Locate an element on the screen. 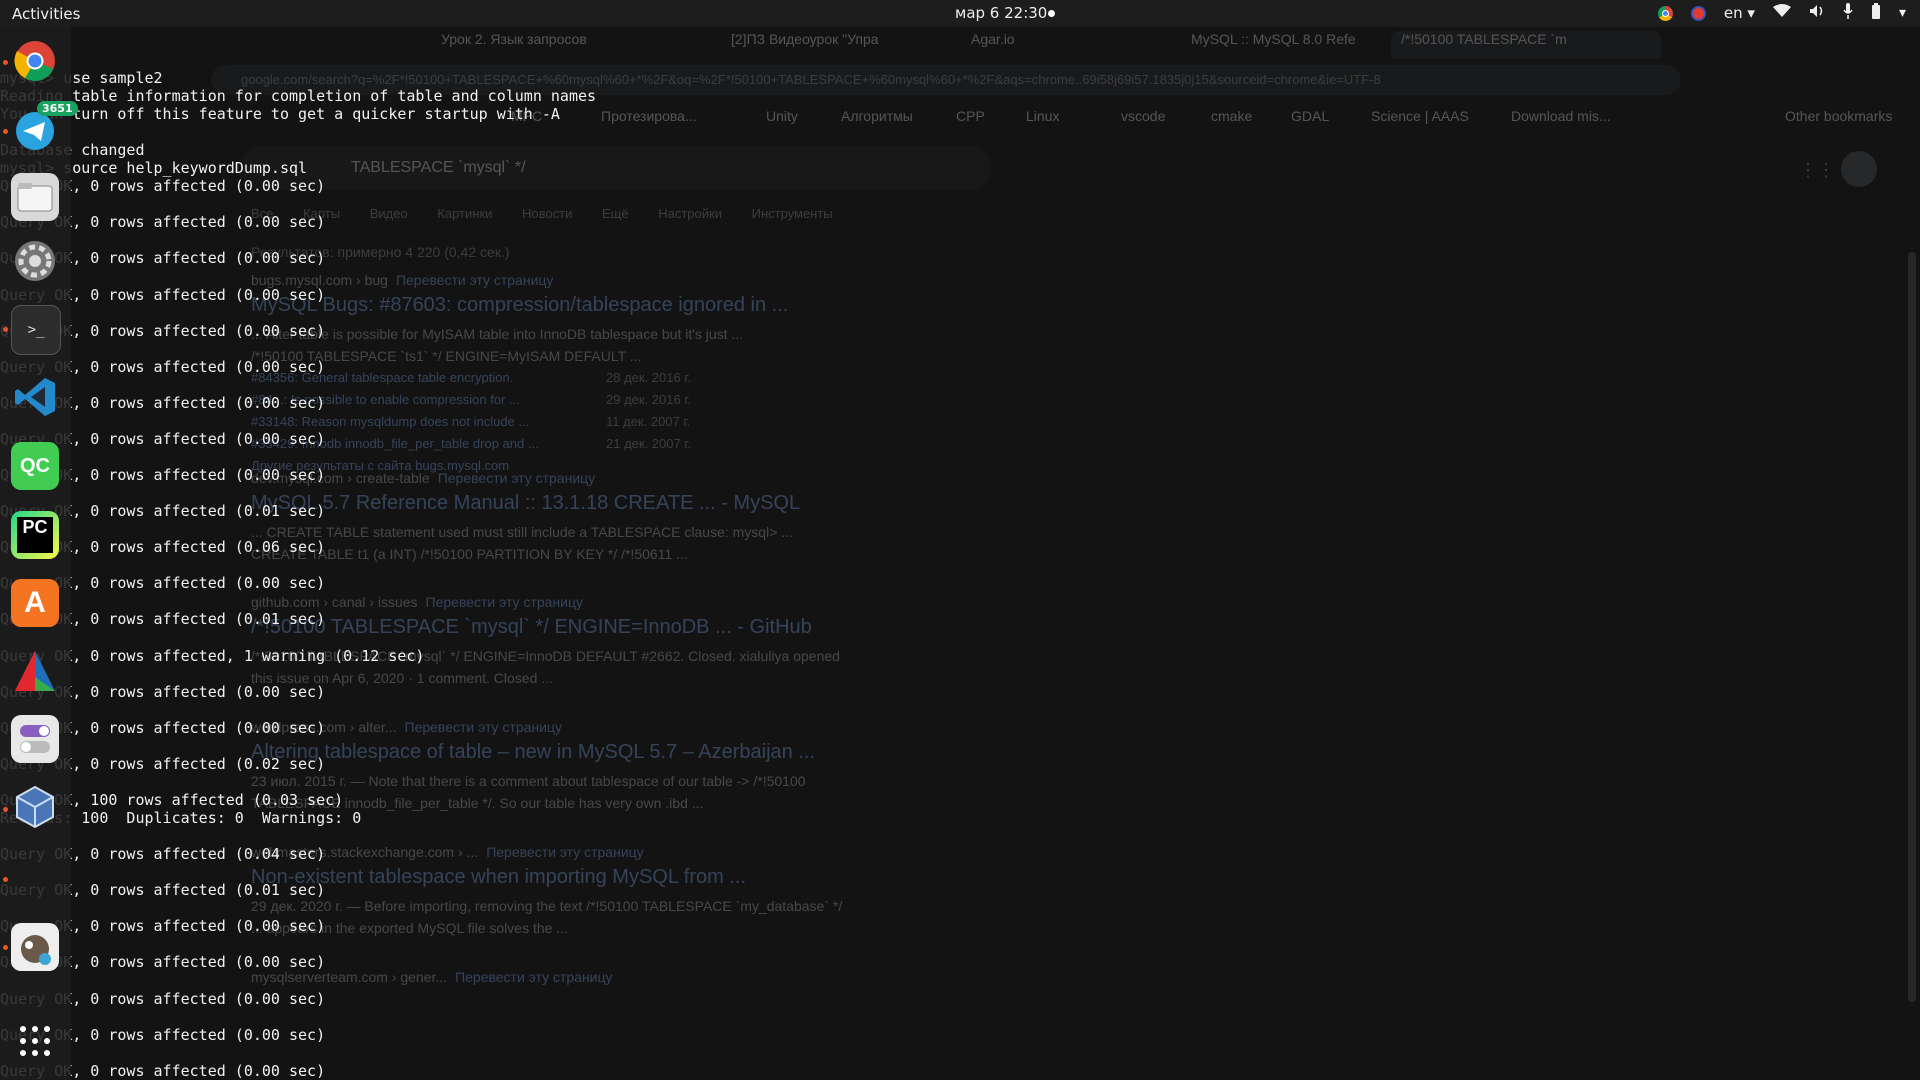 This screenshot has height=1080, width=1920. tab-3: Agar.io is located at coordinates (1076, 45).